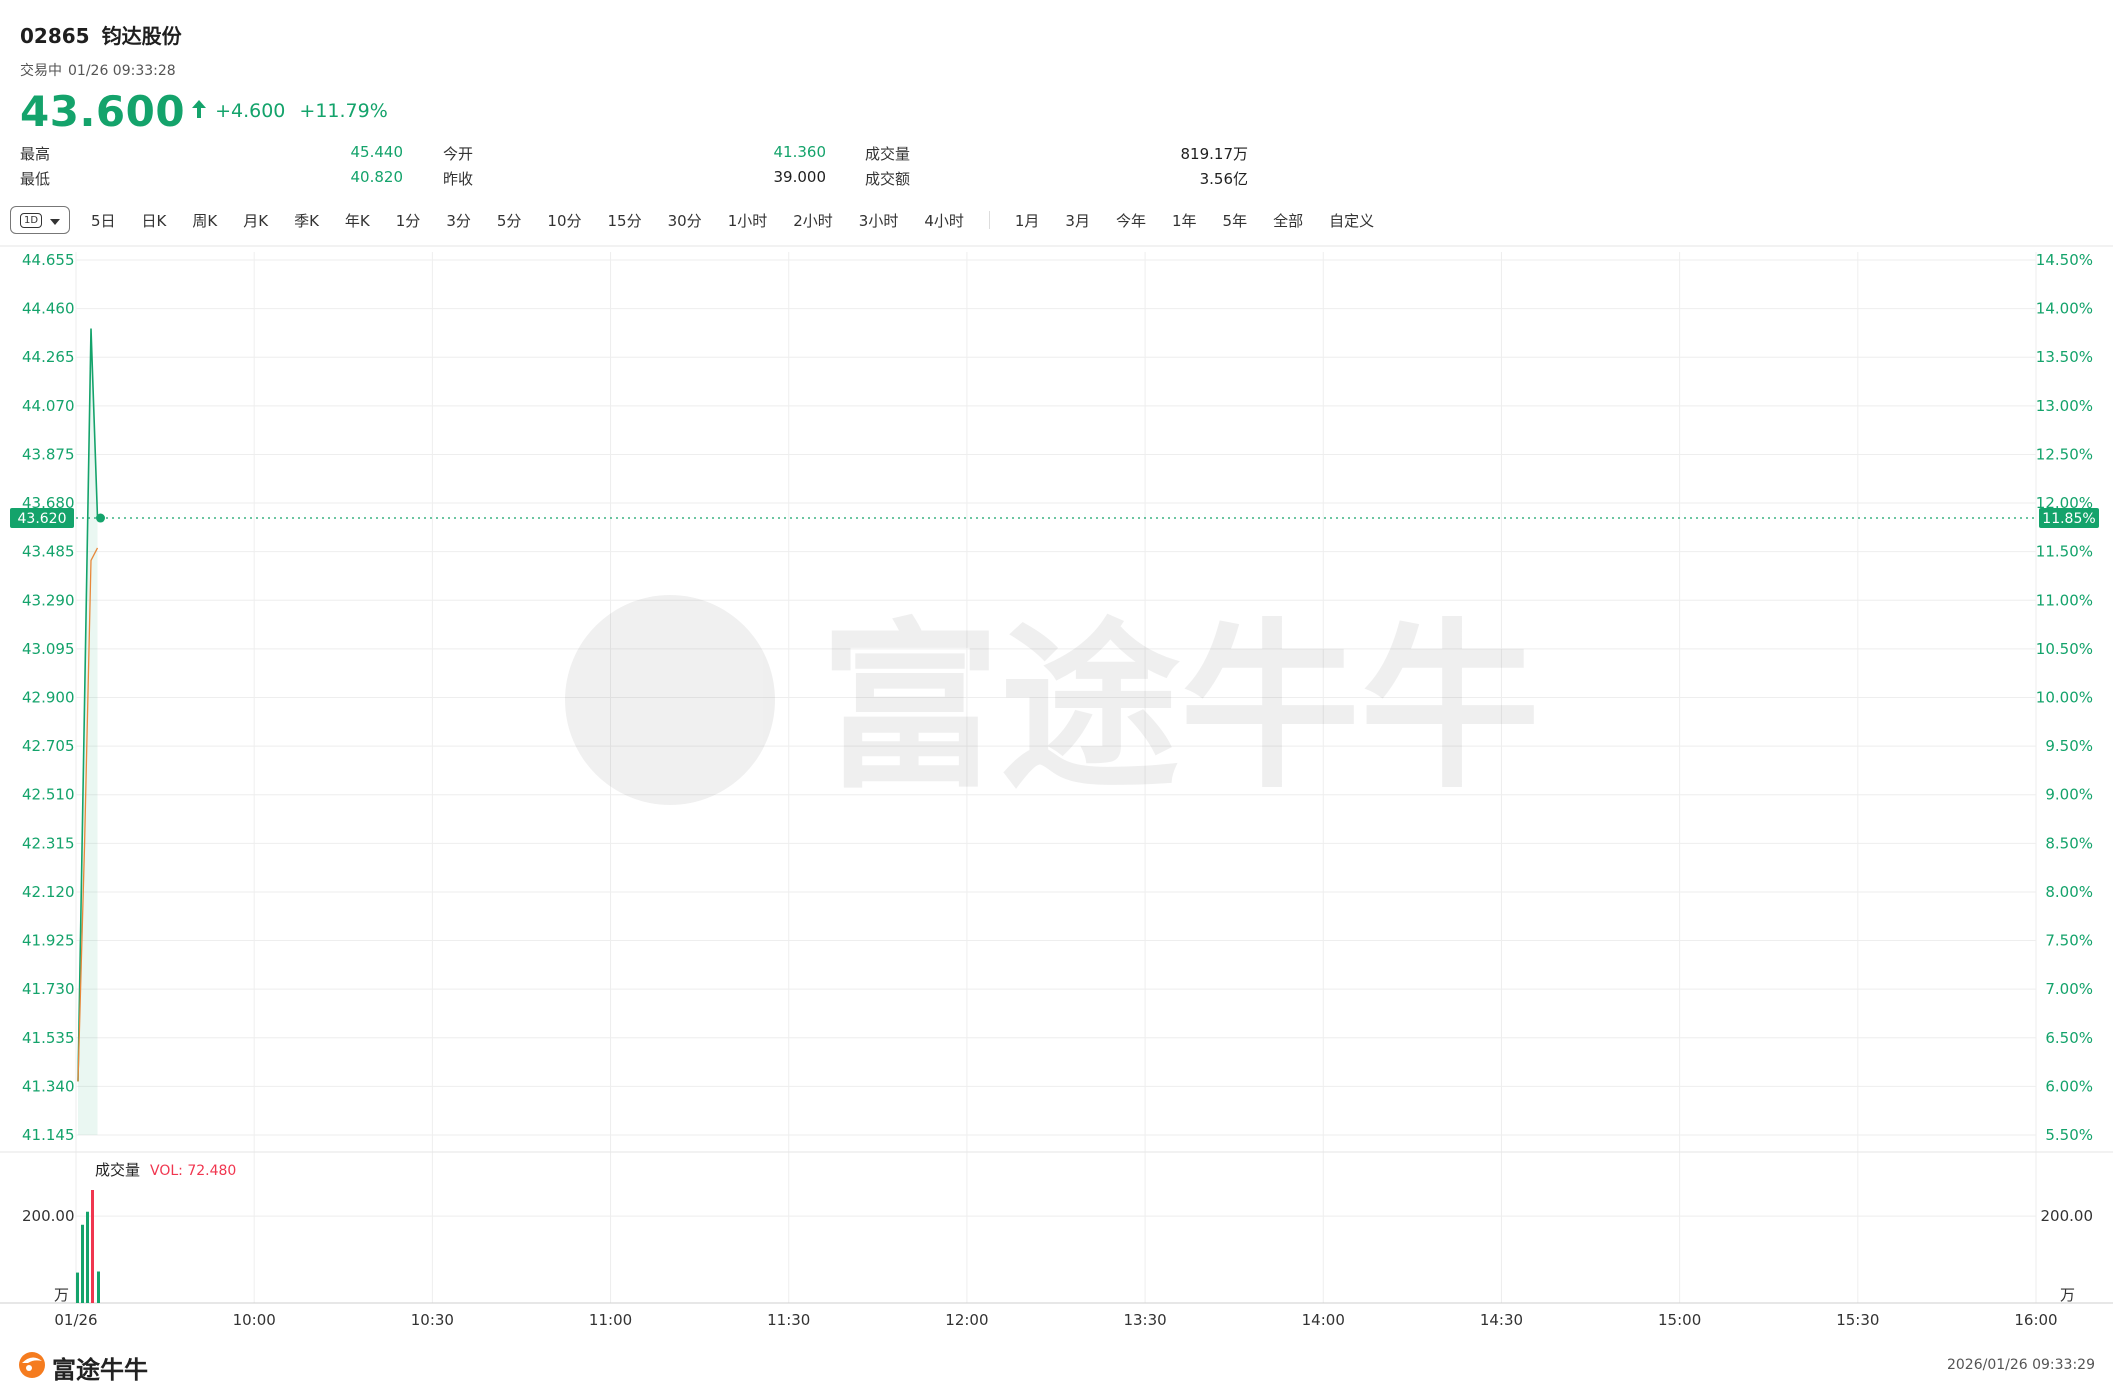 The width and height of the screenshot is (2113, 1399). Describe the element at coordinates (2069, 941) in the screenshot. I see `y-tick-label-pct: 7.50%` at that location.